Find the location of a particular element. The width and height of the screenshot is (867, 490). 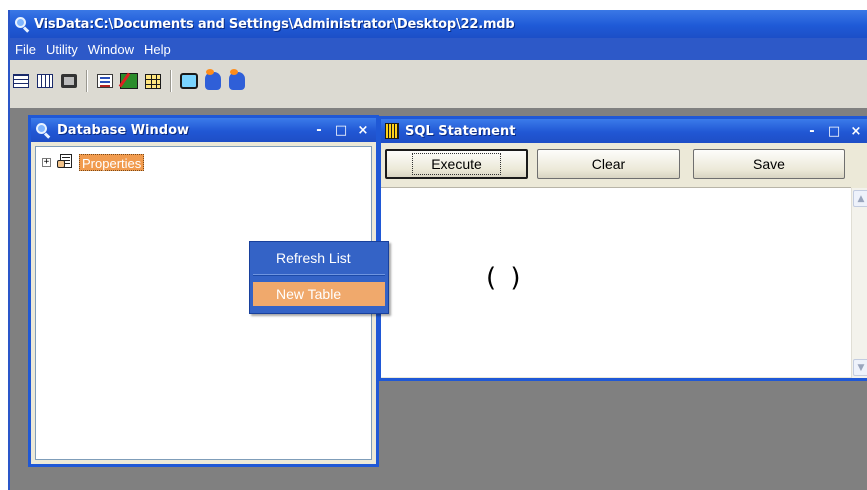

database-window-title: Database Window is located at coordinates (123, 130).